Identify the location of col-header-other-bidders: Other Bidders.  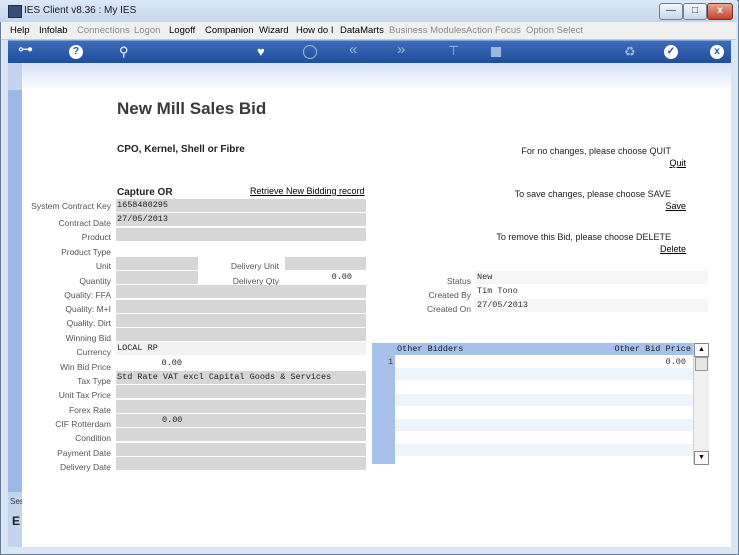
(430, 349).